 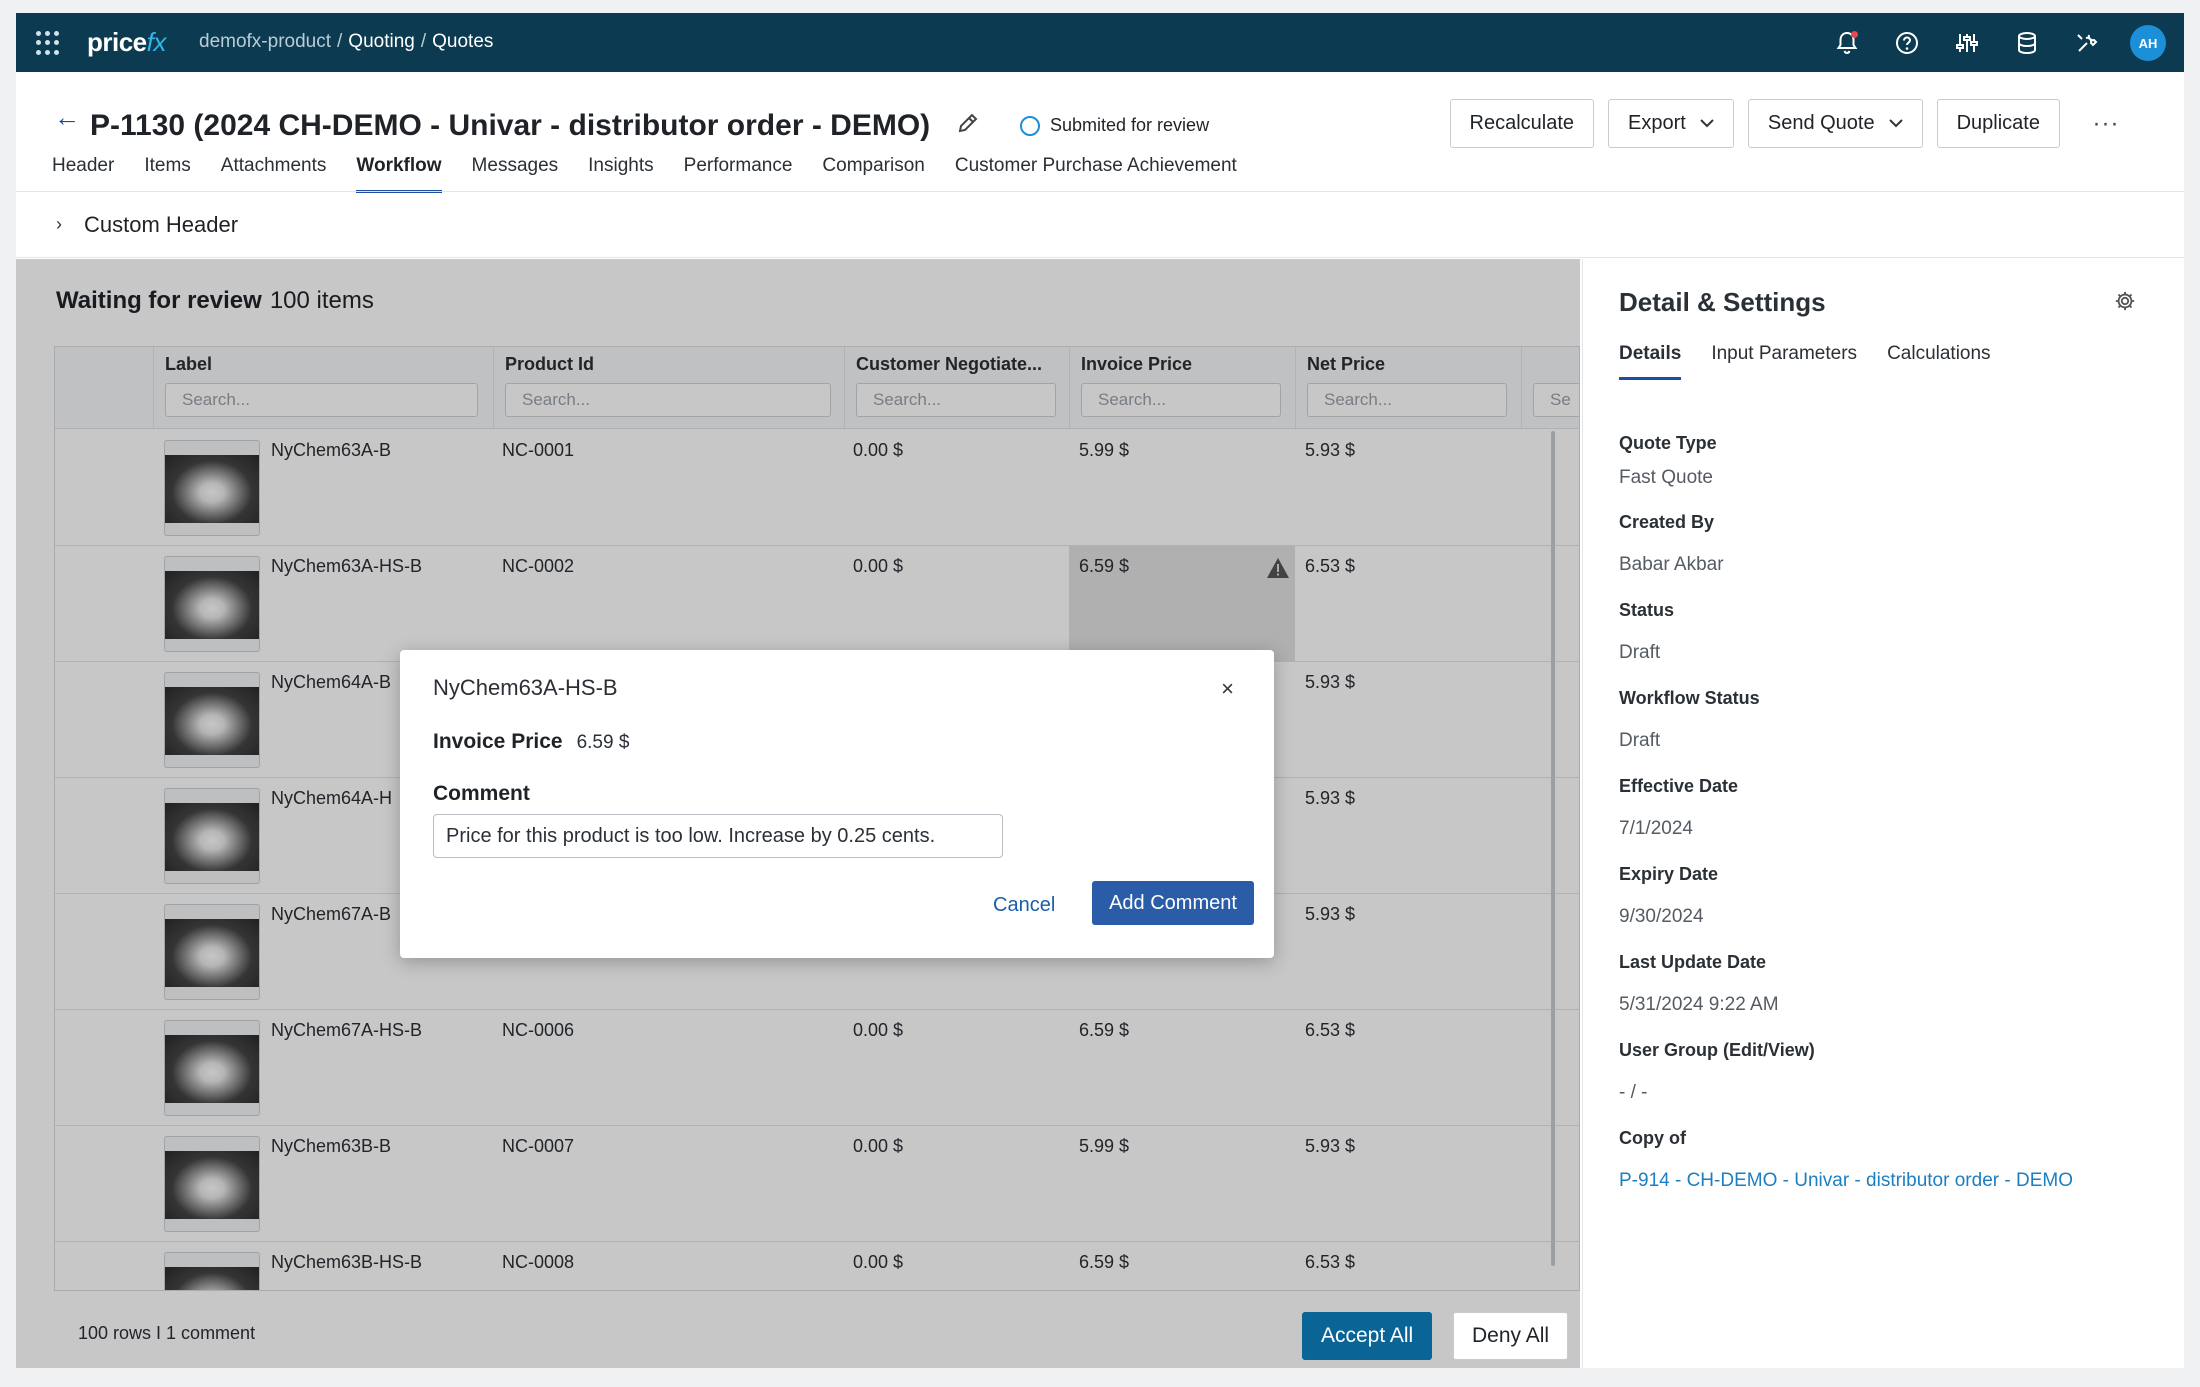 I want to click on tab-workflow: Workflow, so click(x=399, y=172).